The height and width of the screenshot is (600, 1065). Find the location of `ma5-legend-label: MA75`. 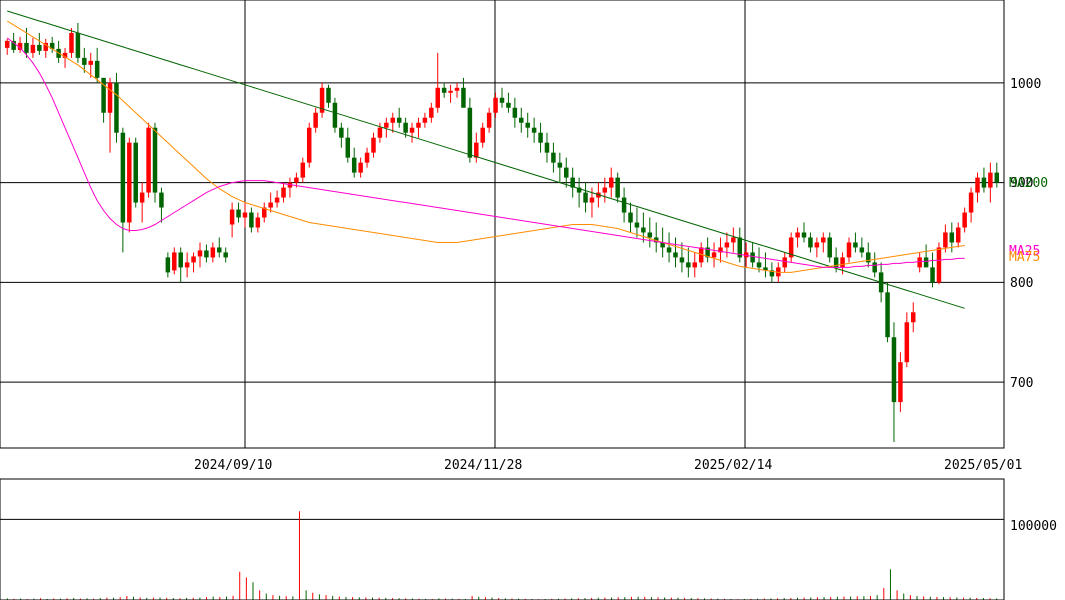

ma5-legend-label: MA75 is located at coordinates (1024, 257).